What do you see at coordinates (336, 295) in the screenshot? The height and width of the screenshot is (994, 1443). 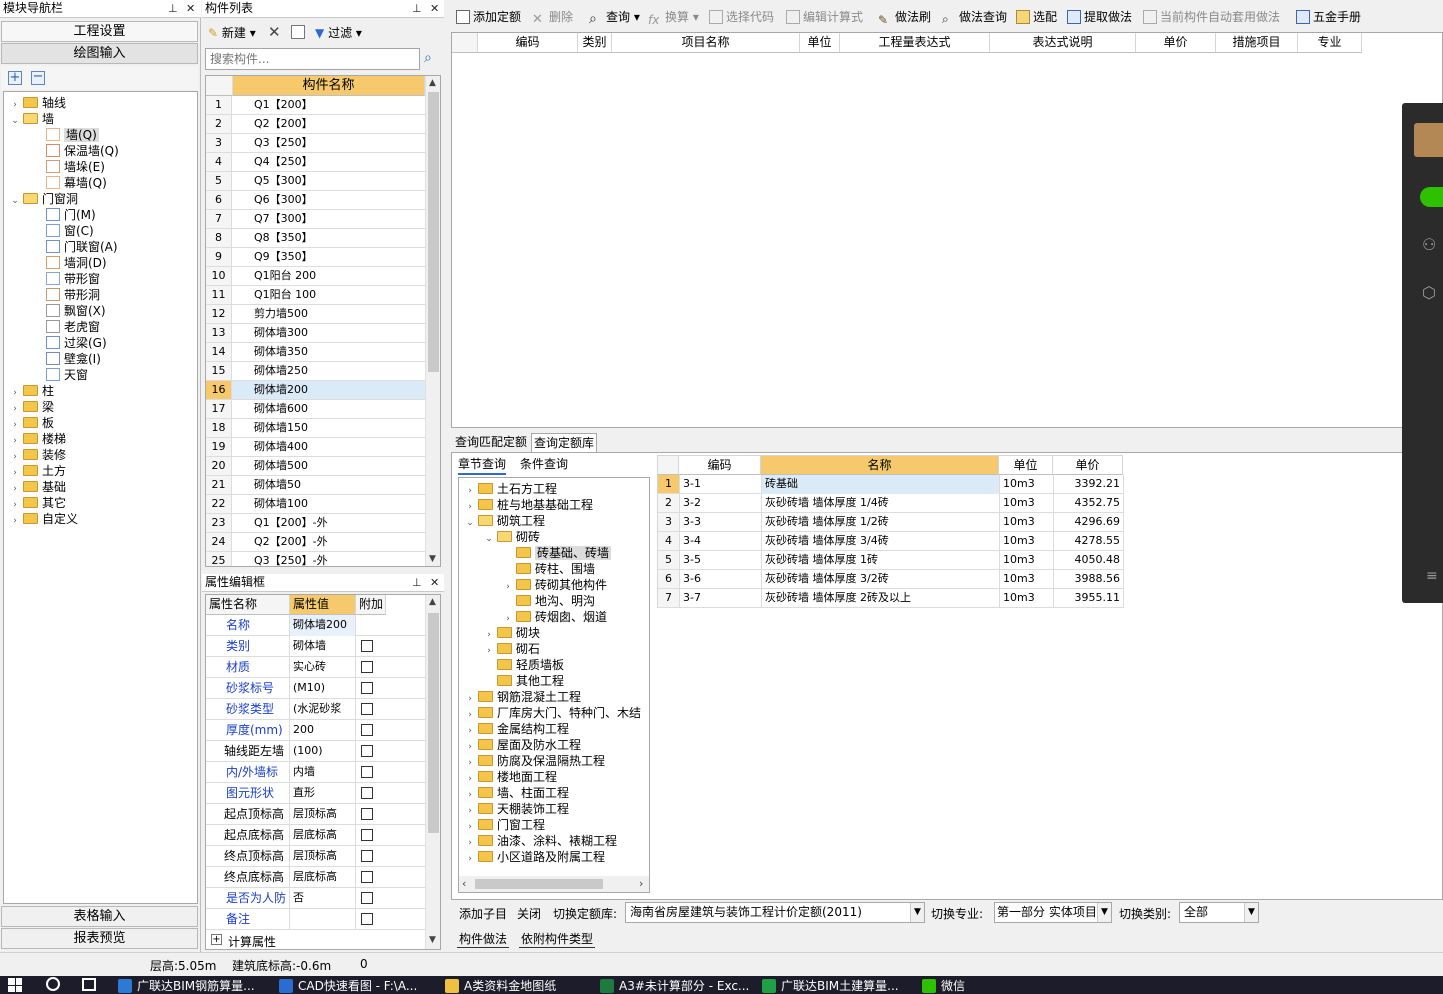 I see `component-name-cell: Q1阳台 100` at bounding box center [336, 295].